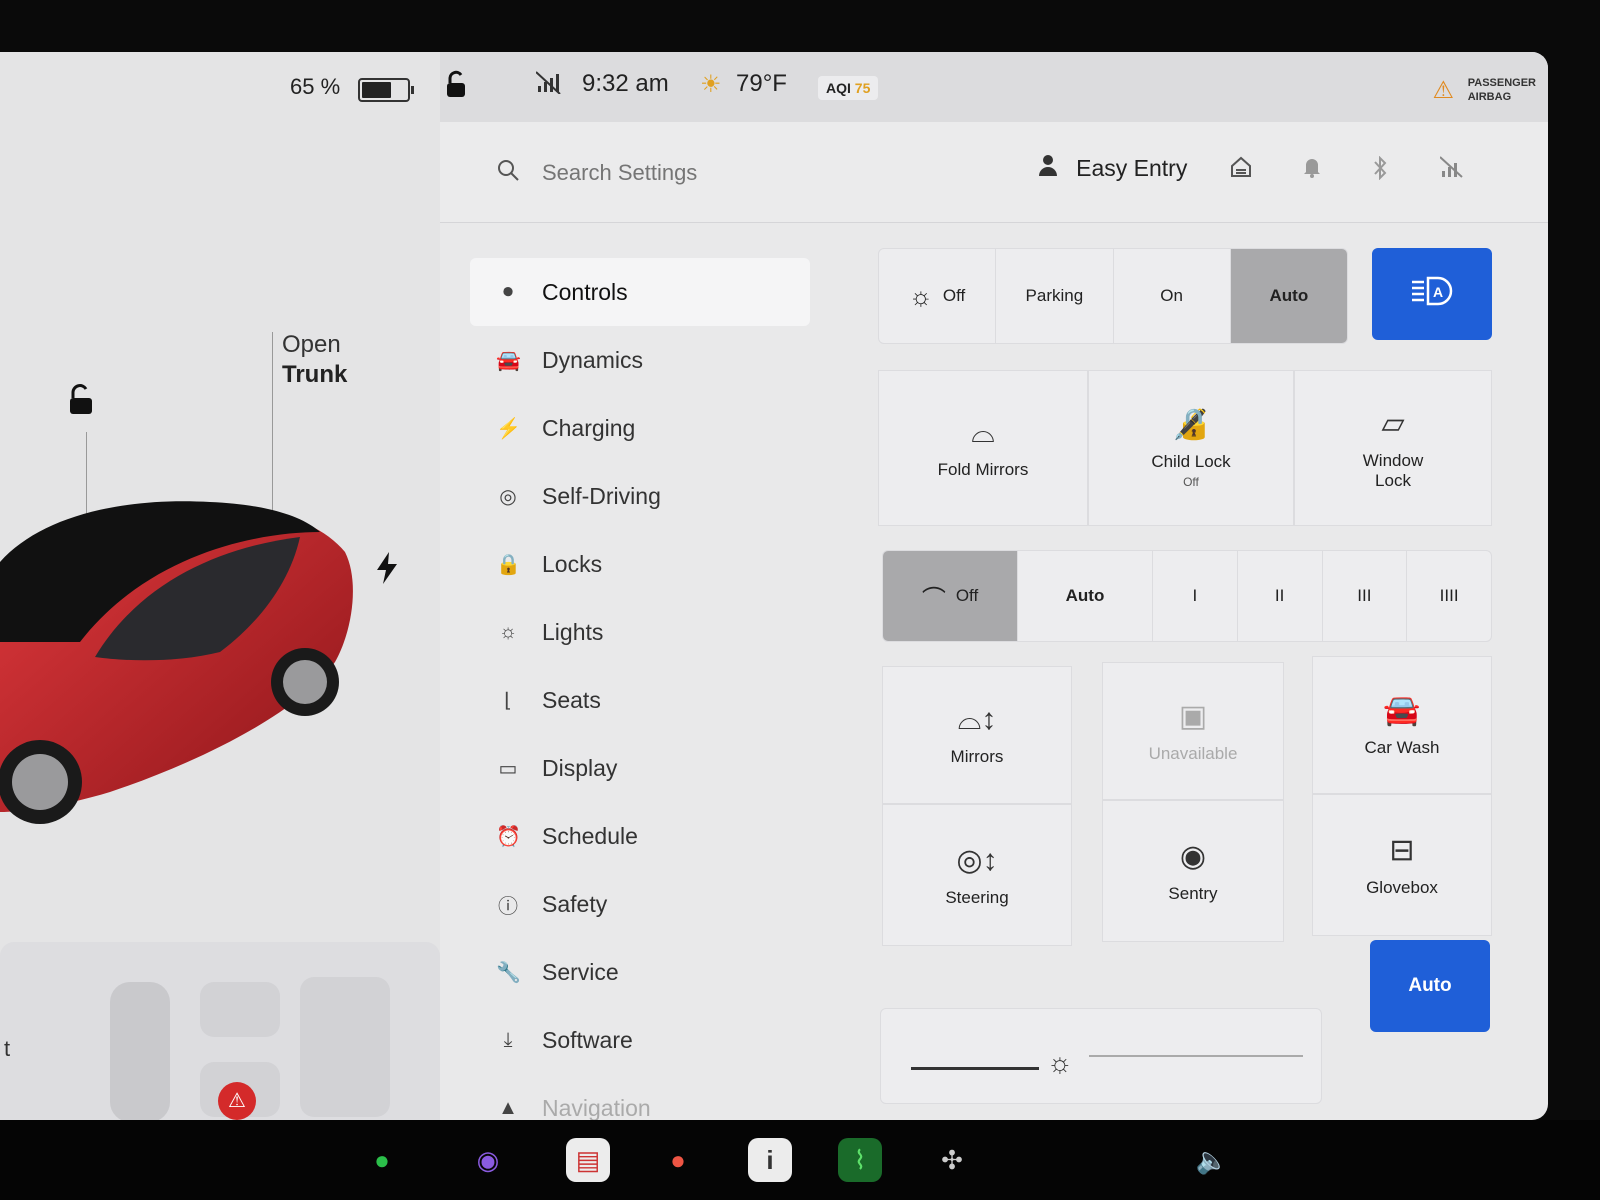 This screenshot has height=1200, width=1600. I want to click on glovebox-icon: ⊟, so click(1402, 850).